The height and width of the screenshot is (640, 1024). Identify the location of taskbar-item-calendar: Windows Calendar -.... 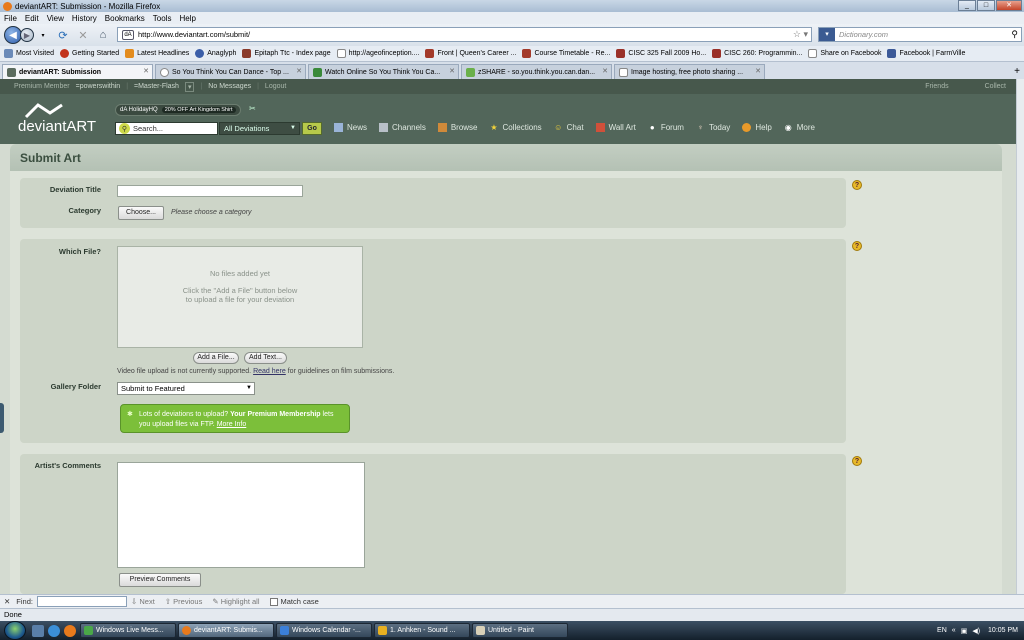
(324, 630).